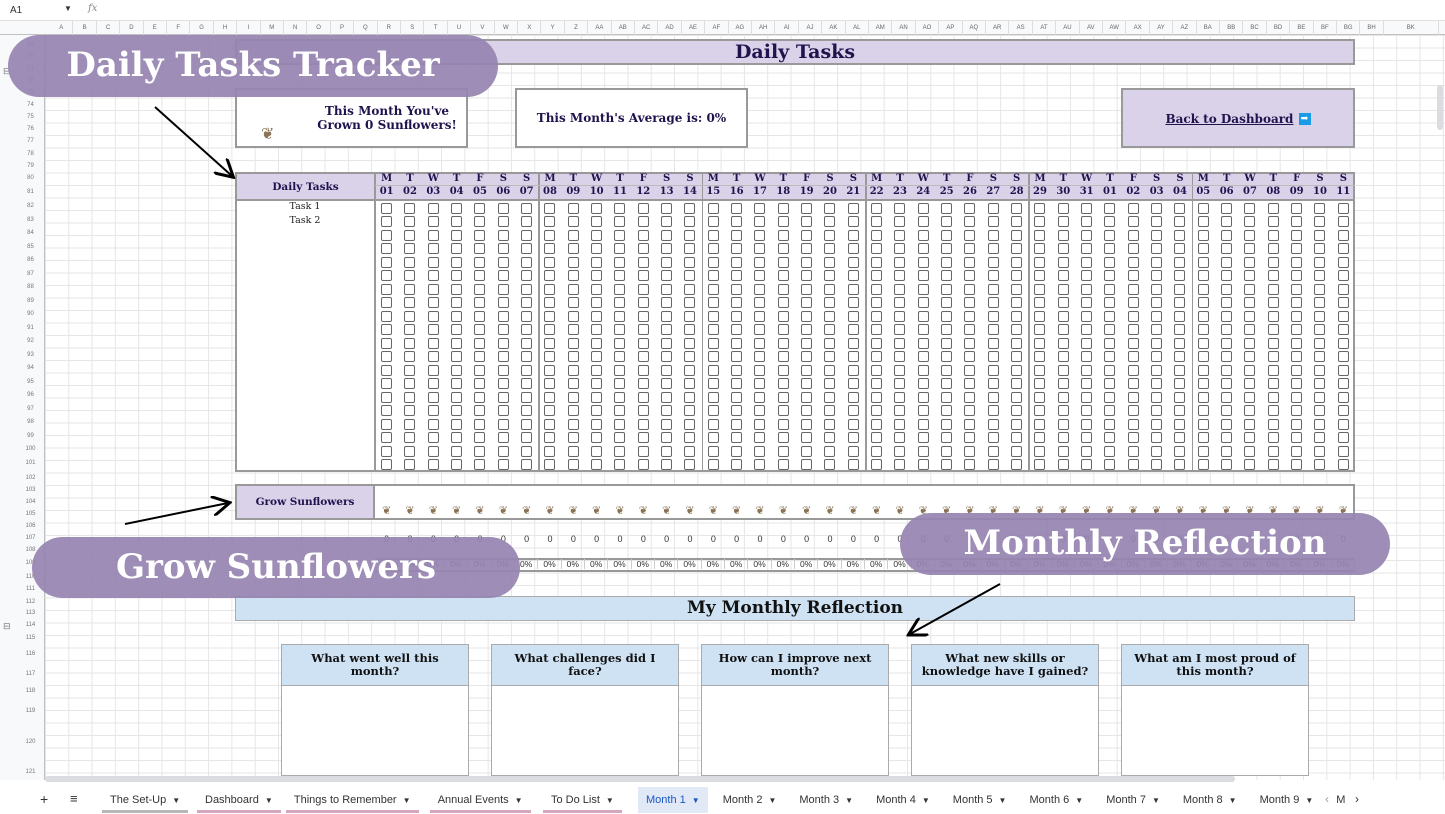  I want to click on sheet-tab: The Set-Up ▼, so click(145, 800).